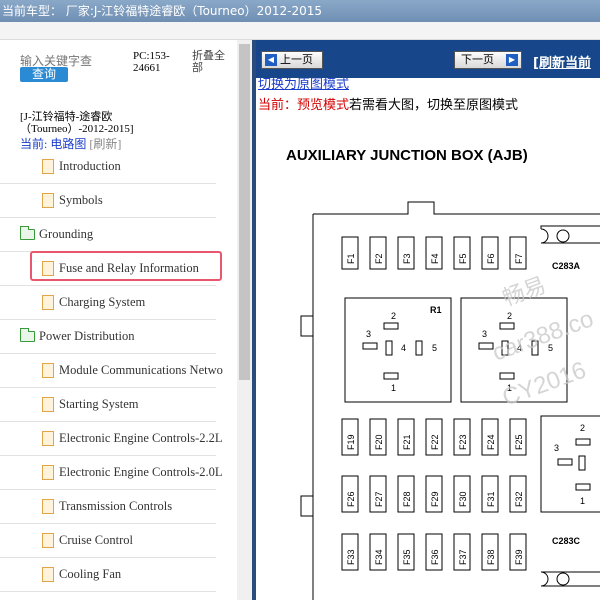 The width and height of the screenshot is (600, 600). I want to click on fuse-label: F1, so click(351, 258).